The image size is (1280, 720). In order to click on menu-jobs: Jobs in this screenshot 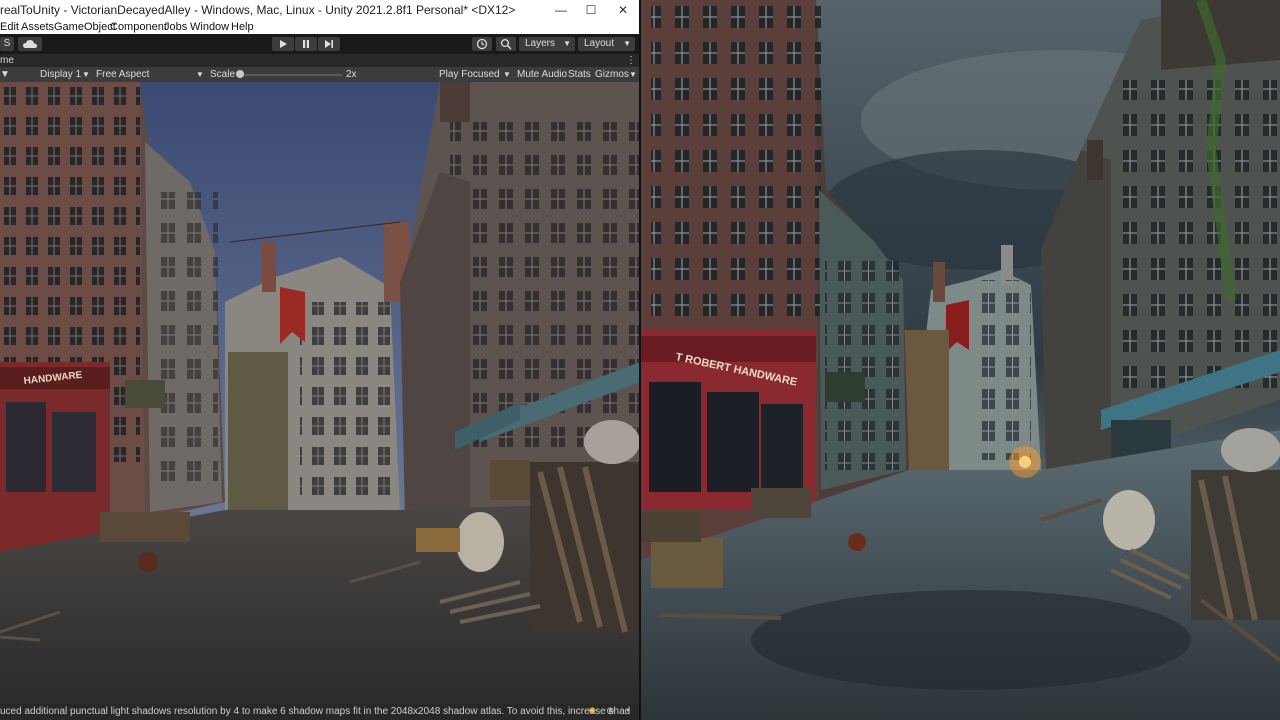, I will do `click(175, 27)`.